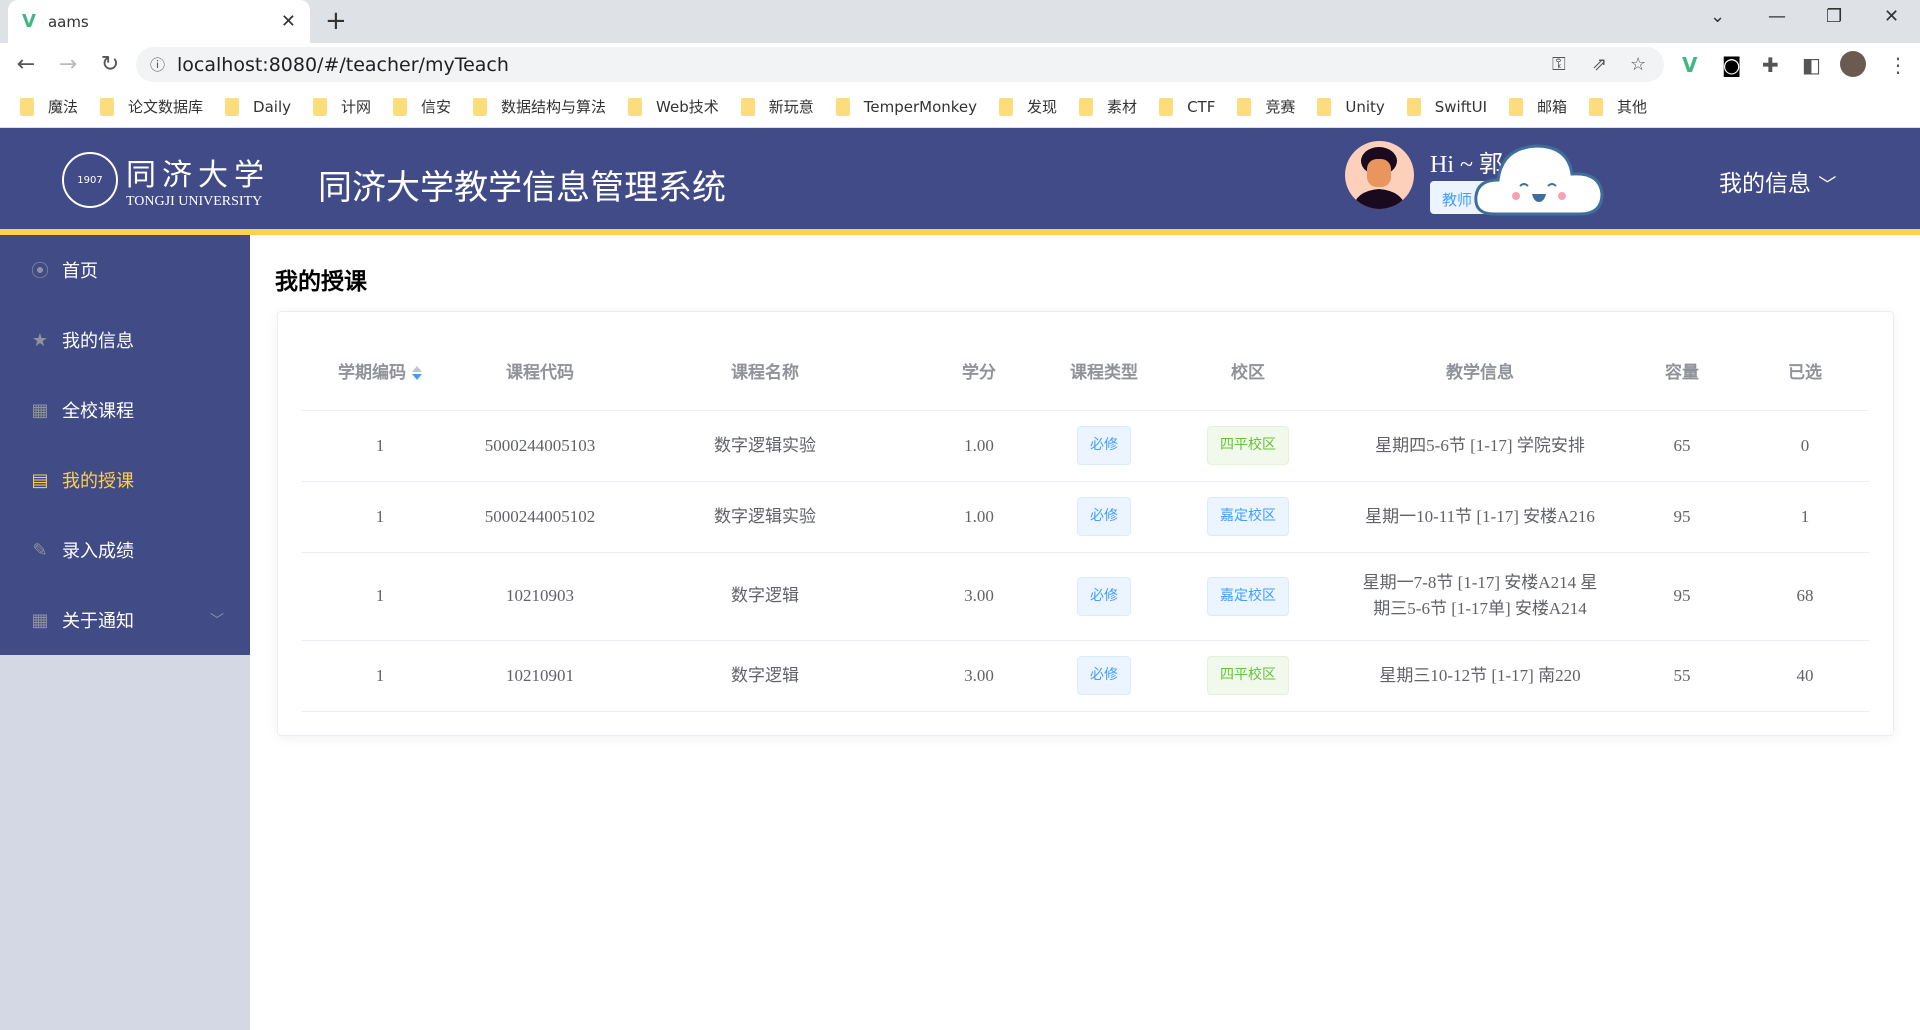  Describe the element at coordinates (1689, 65) in the screenshot. I see `vue-devtools-icon: V` at that location.